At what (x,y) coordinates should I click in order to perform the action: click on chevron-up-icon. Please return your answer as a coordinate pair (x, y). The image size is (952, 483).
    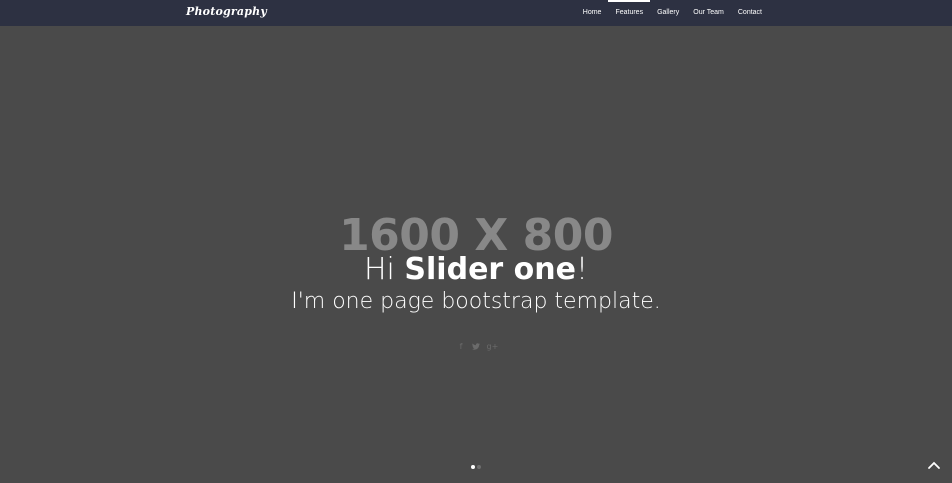
    Looking at the image, I should click on (934, 465).